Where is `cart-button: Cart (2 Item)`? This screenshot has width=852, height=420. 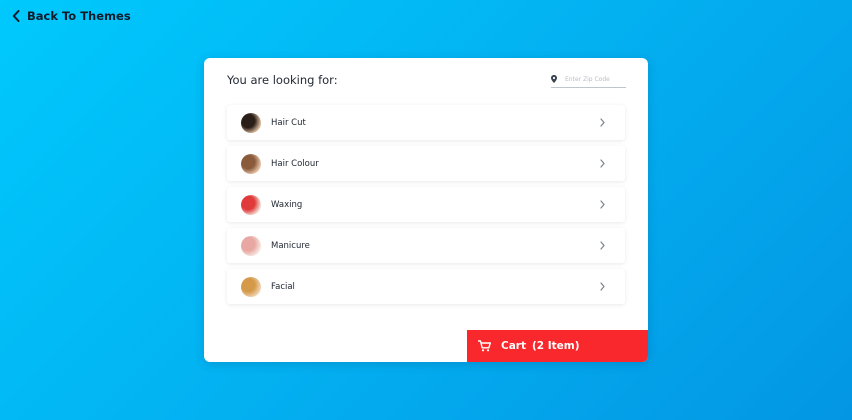 cart-button: Cart (2 Item) is located at coordinates (557, 346).